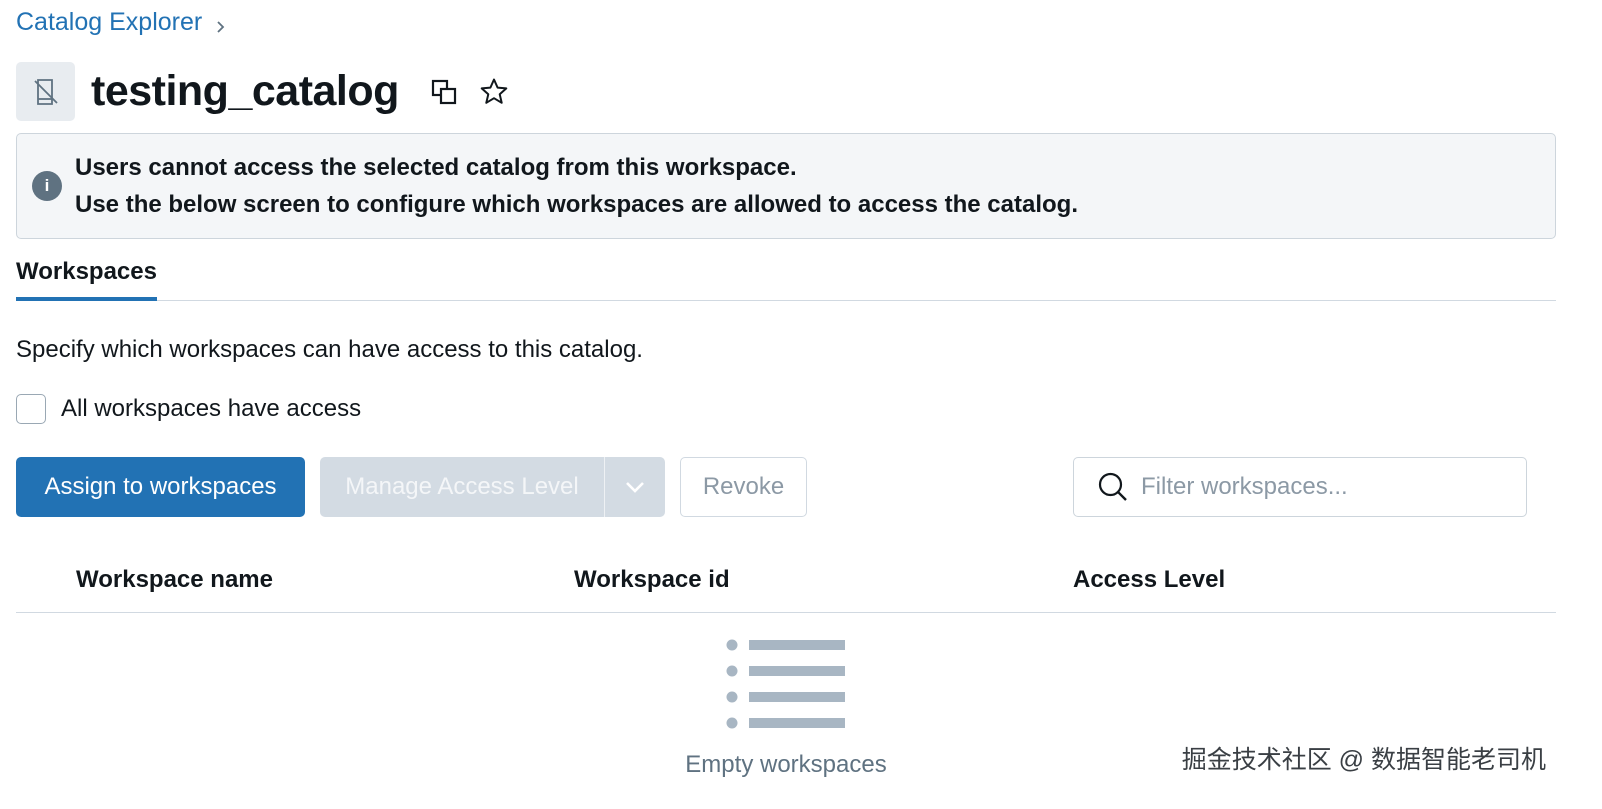 The image size is (1602, 809). I want to click on title-row: testing_catalog, so click(262, 91).